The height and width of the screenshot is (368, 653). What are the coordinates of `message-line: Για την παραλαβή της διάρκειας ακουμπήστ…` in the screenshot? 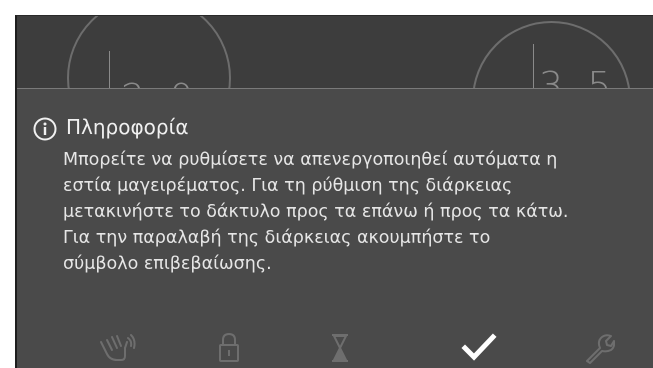 It's located at (277, 238).